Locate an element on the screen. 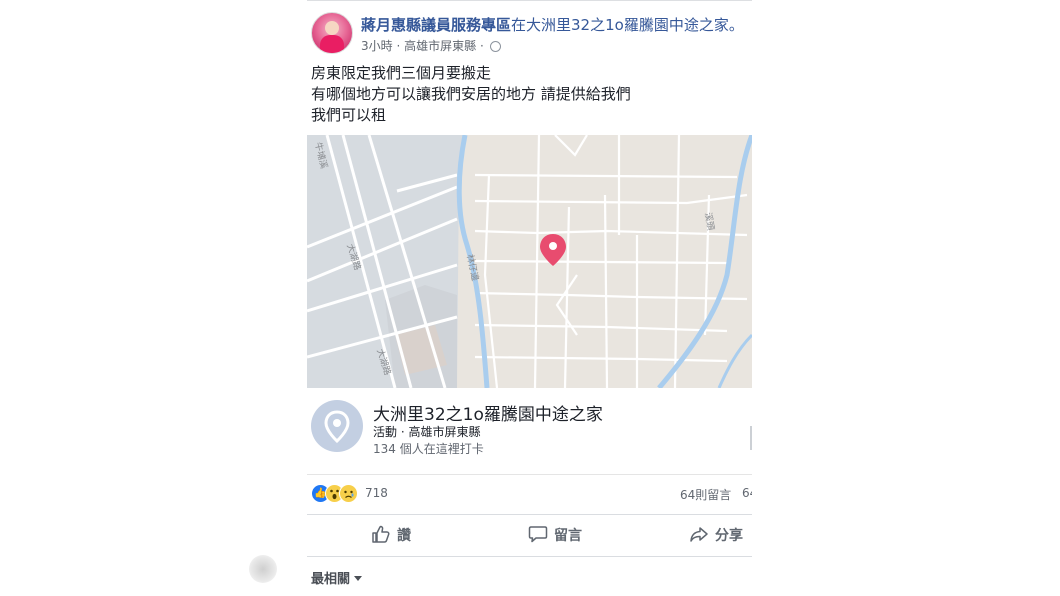 This screenshot has width=1060, height=596. post-line: 有哪個地方可以讓我們安居的地方 請提供給我們 is located at coordinates (471, 94).